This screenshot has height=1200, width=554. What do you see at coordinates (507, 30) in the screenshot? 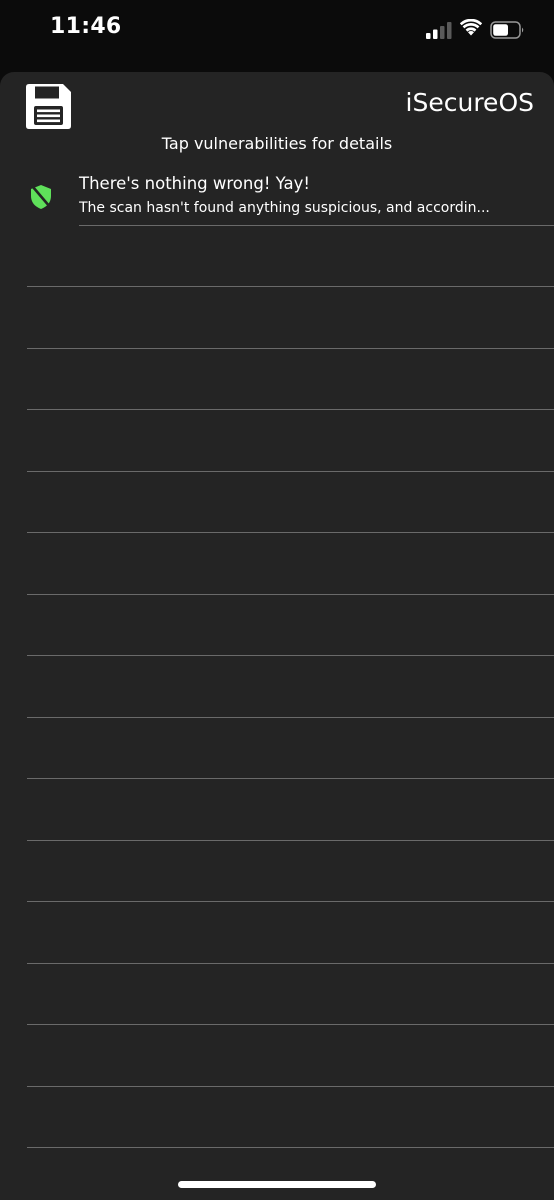
I see `battery-icon` at bounding box center [507, 30].